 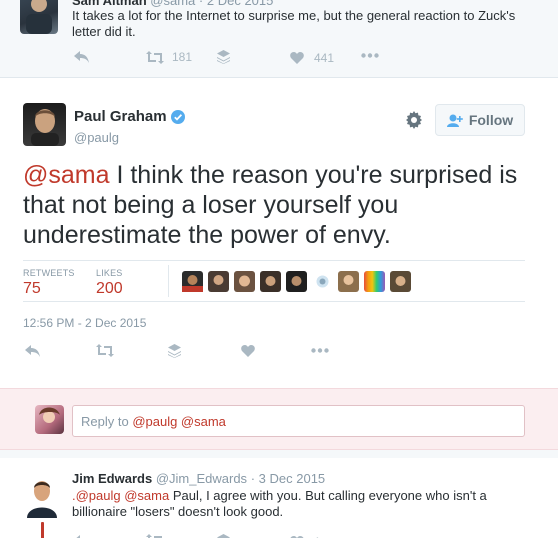 What do you see at coordinates (292, 478) in the screenshot?
I see `tweet-date: 3 Dec 2015` at bounding box center [292, 478].